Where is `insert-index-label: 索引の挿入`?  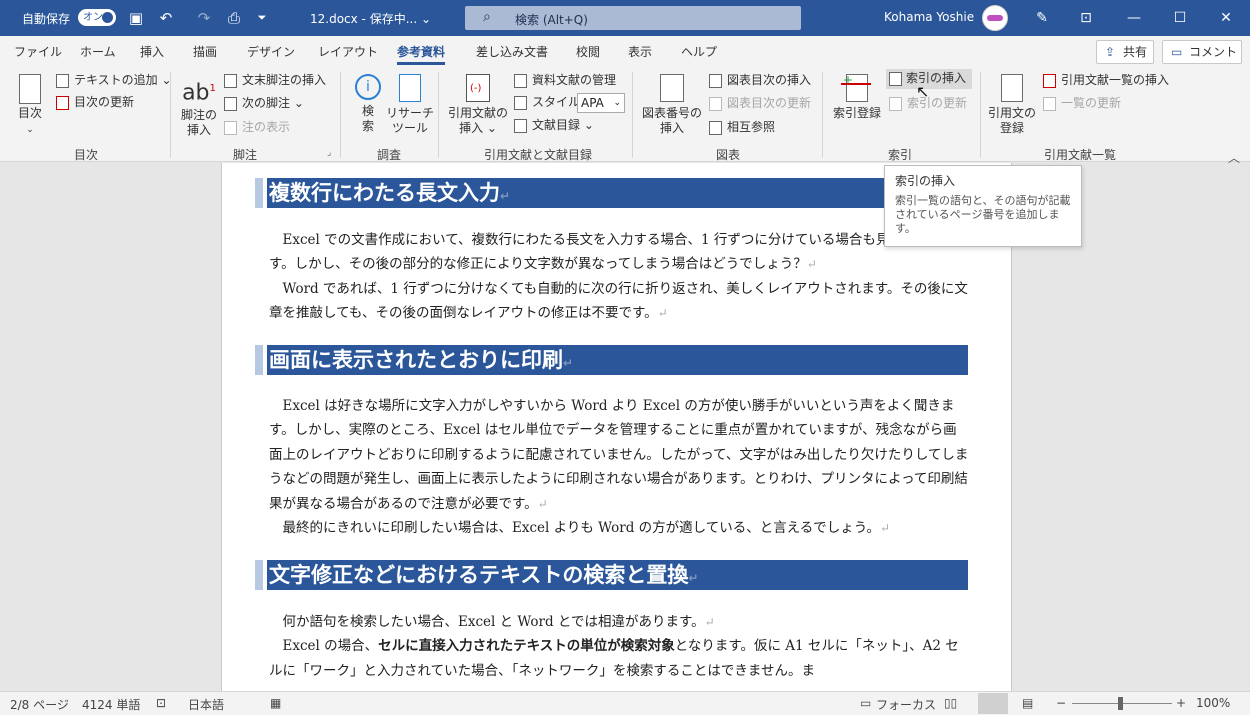
insert-index-label: 索引の挿入 is located at coordinates (936, 78).